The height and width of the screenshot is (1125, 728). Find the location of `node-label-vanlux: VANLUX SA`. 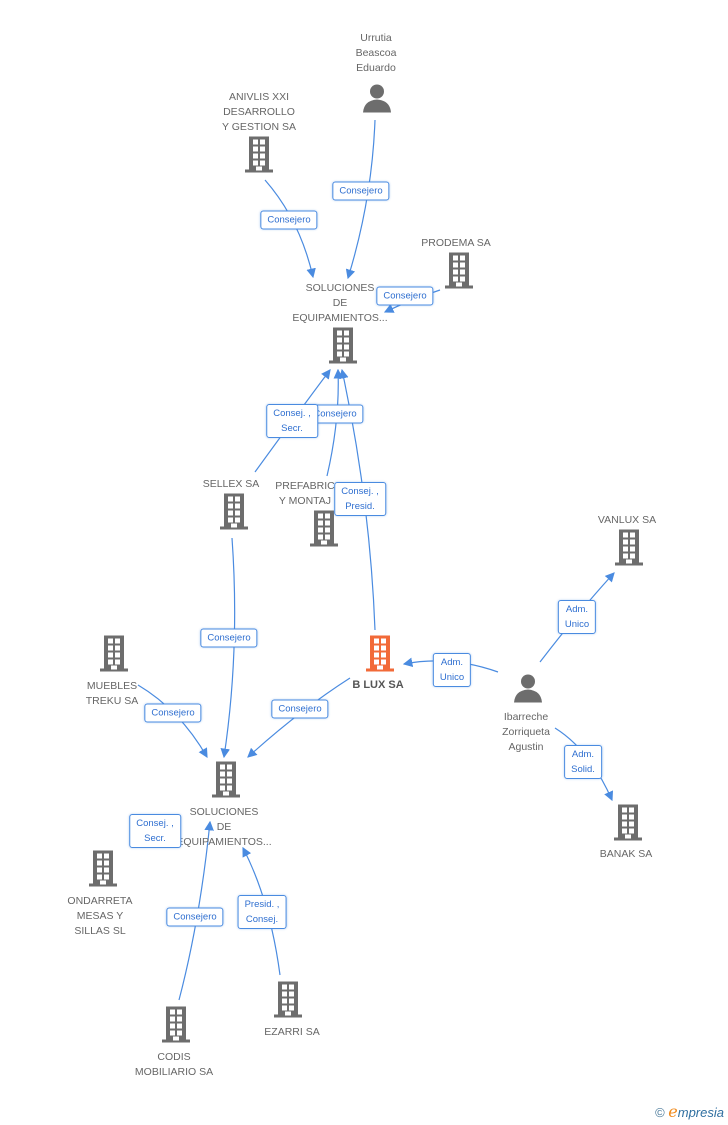

node-label-vanlux: VANLUX SA is located at coordinates (627, 520).